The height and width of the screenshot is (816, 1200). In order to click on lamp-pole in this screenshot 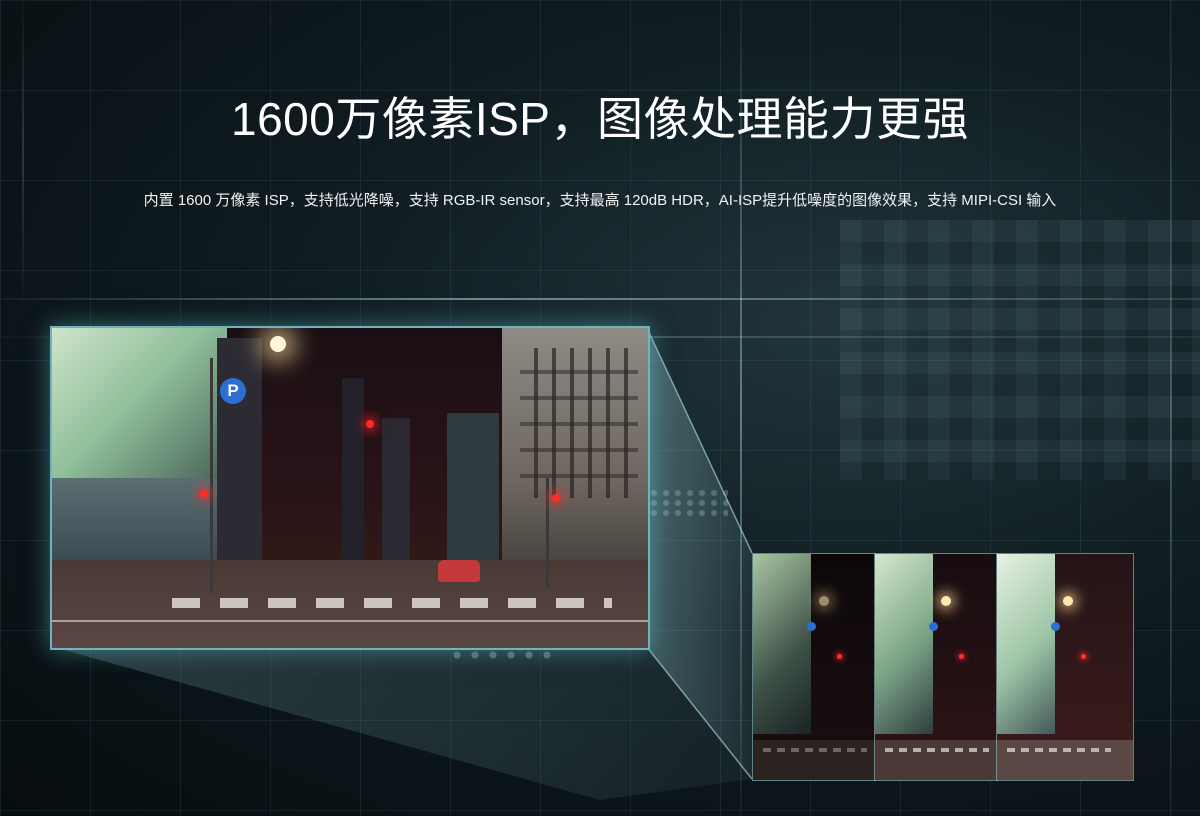, I will do `click(211, 475)`.